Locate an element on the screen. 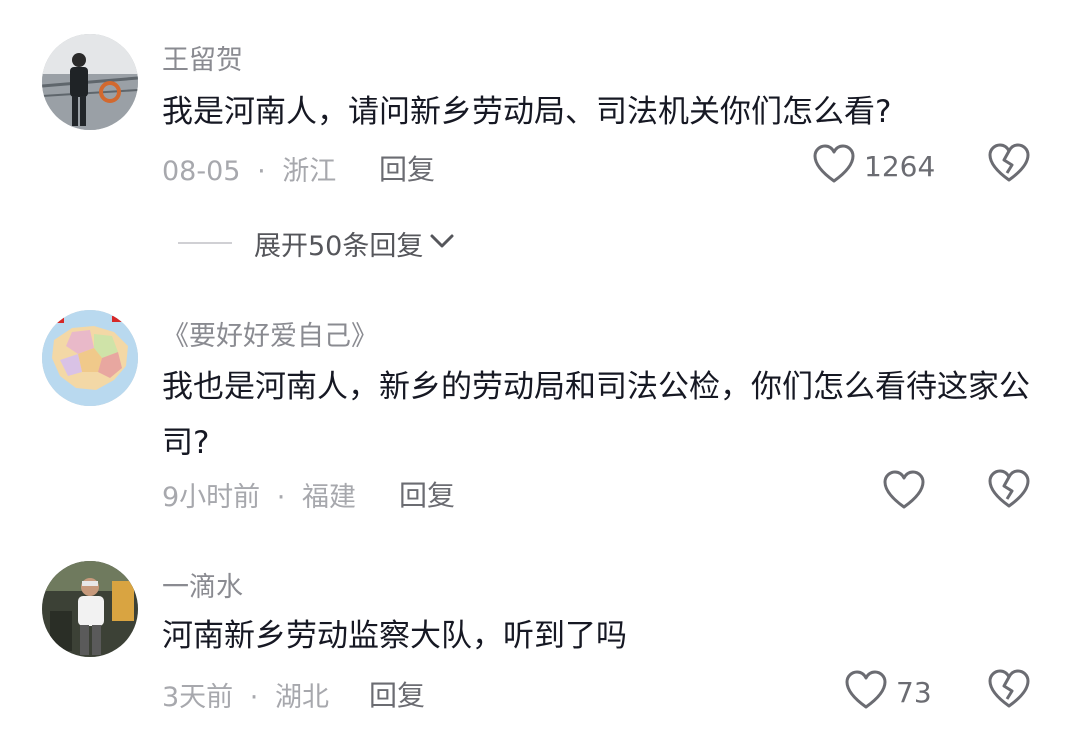 The image size is (1080, 735). like-button is located at coordinates (908, 492).